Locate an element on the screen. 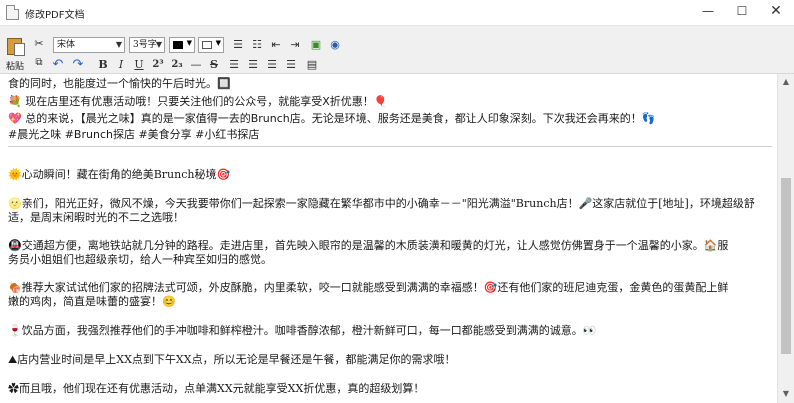  paste-button is located at coordinates (16, 46).